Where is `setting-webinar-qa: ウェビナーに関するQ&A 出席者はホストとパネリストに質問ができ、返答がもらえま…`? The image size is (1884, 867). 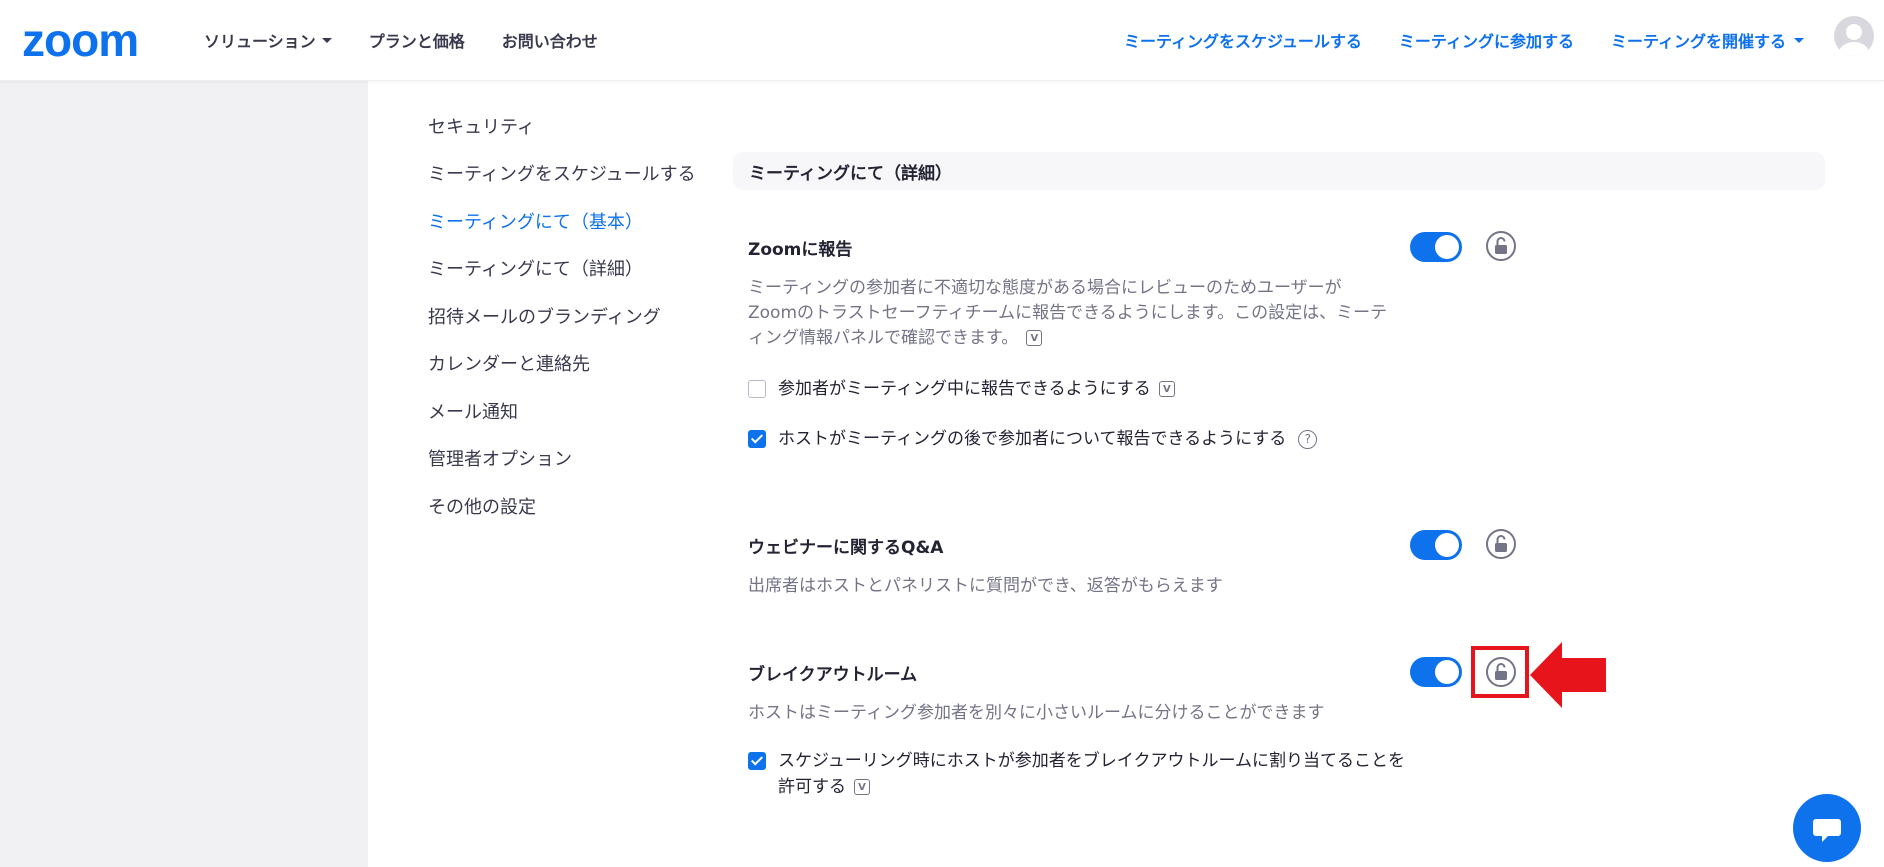
setting-webinar-qa: ウェビナーに関するQ&A 出席者はホストとパネリストに質問ができ、返答がもらえま… is located at coordinates (1068, 566).